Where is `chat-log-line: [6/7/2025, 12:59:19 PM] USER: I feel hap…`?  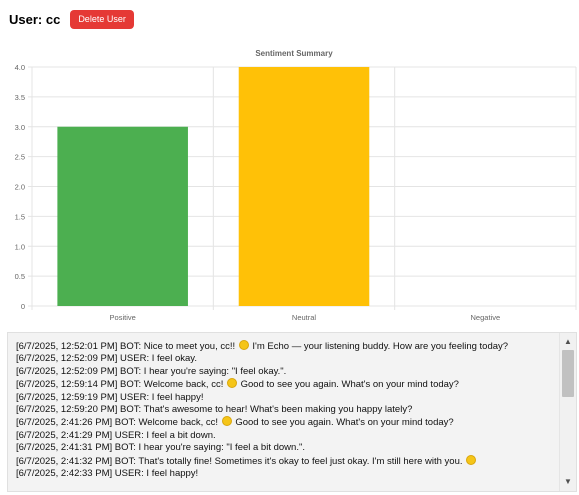
chat-log-line: [6/7/2025, 12:59:19 PM] USER: I feel hap… is located at coordinates (110, 397).